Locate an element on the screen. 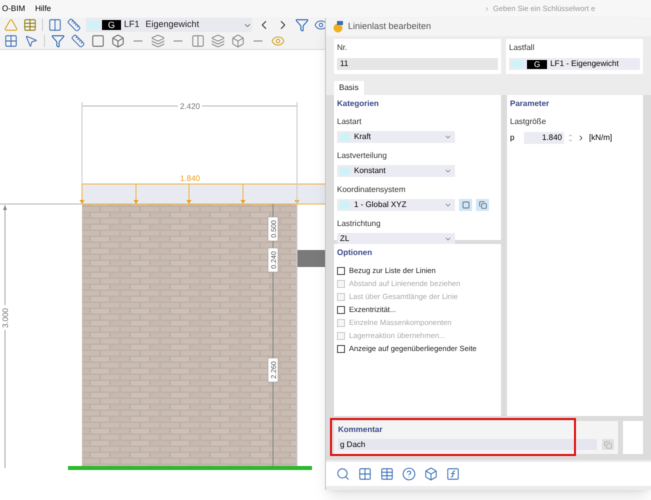 This screenshot has height=500, width=651. number-field: 11 is located at coordinates (417, 64).